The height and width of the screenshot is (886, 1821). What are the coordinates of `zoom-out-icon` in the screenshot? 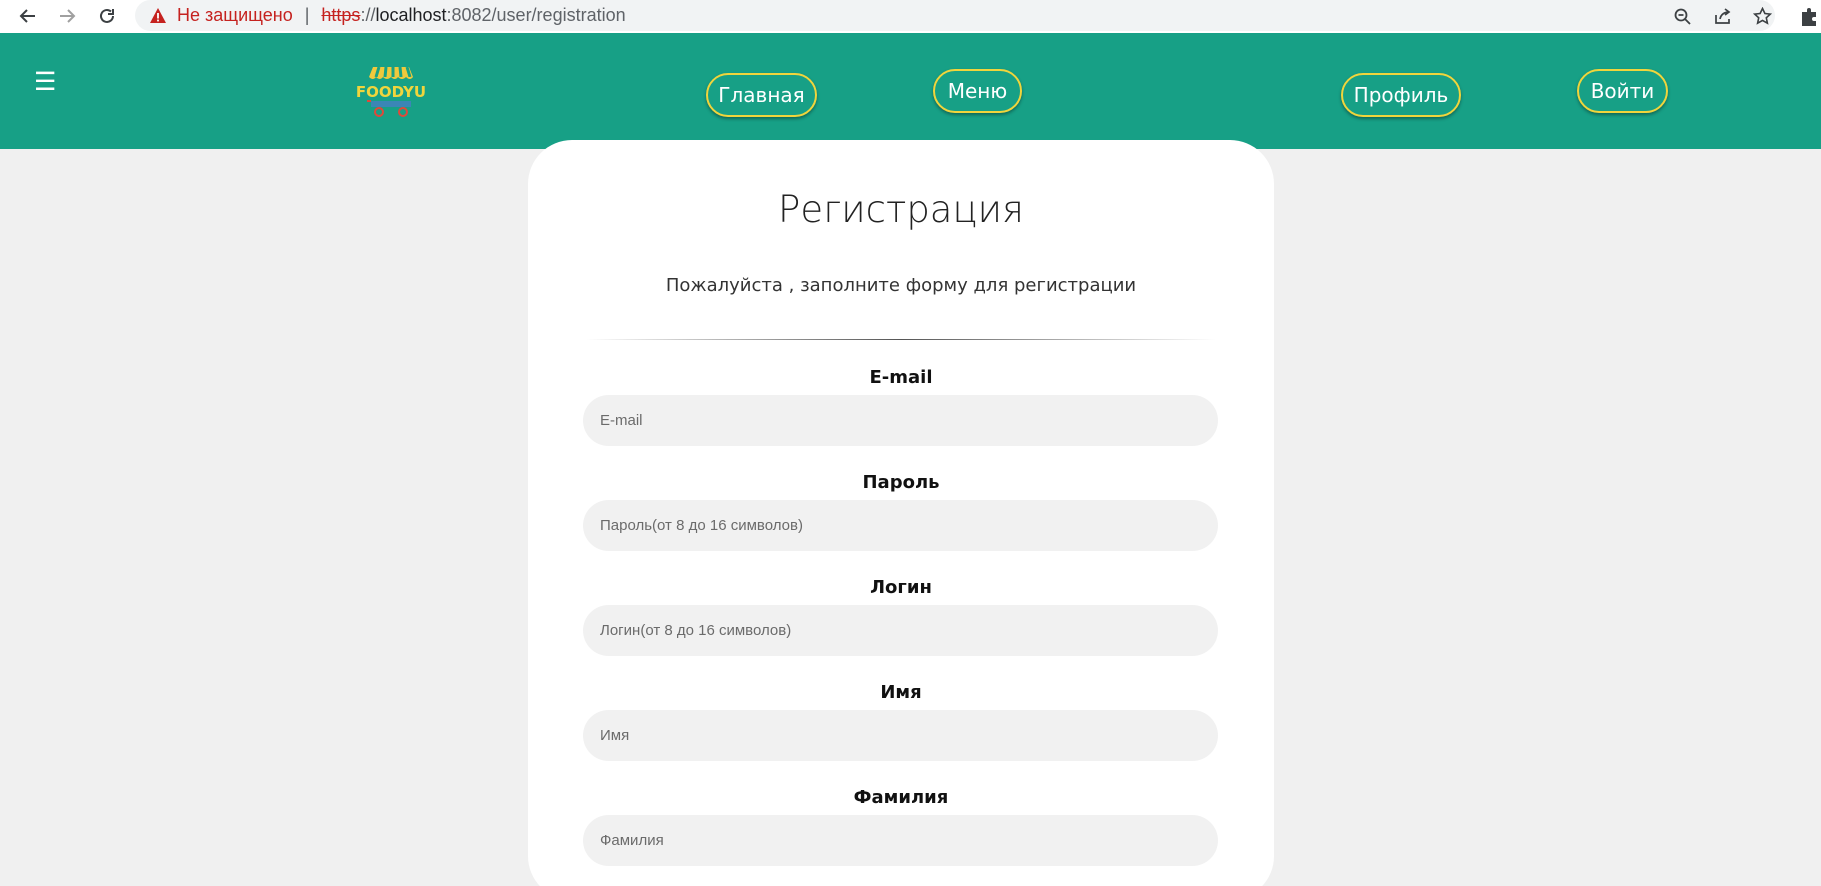 It's located at (1682, 16).